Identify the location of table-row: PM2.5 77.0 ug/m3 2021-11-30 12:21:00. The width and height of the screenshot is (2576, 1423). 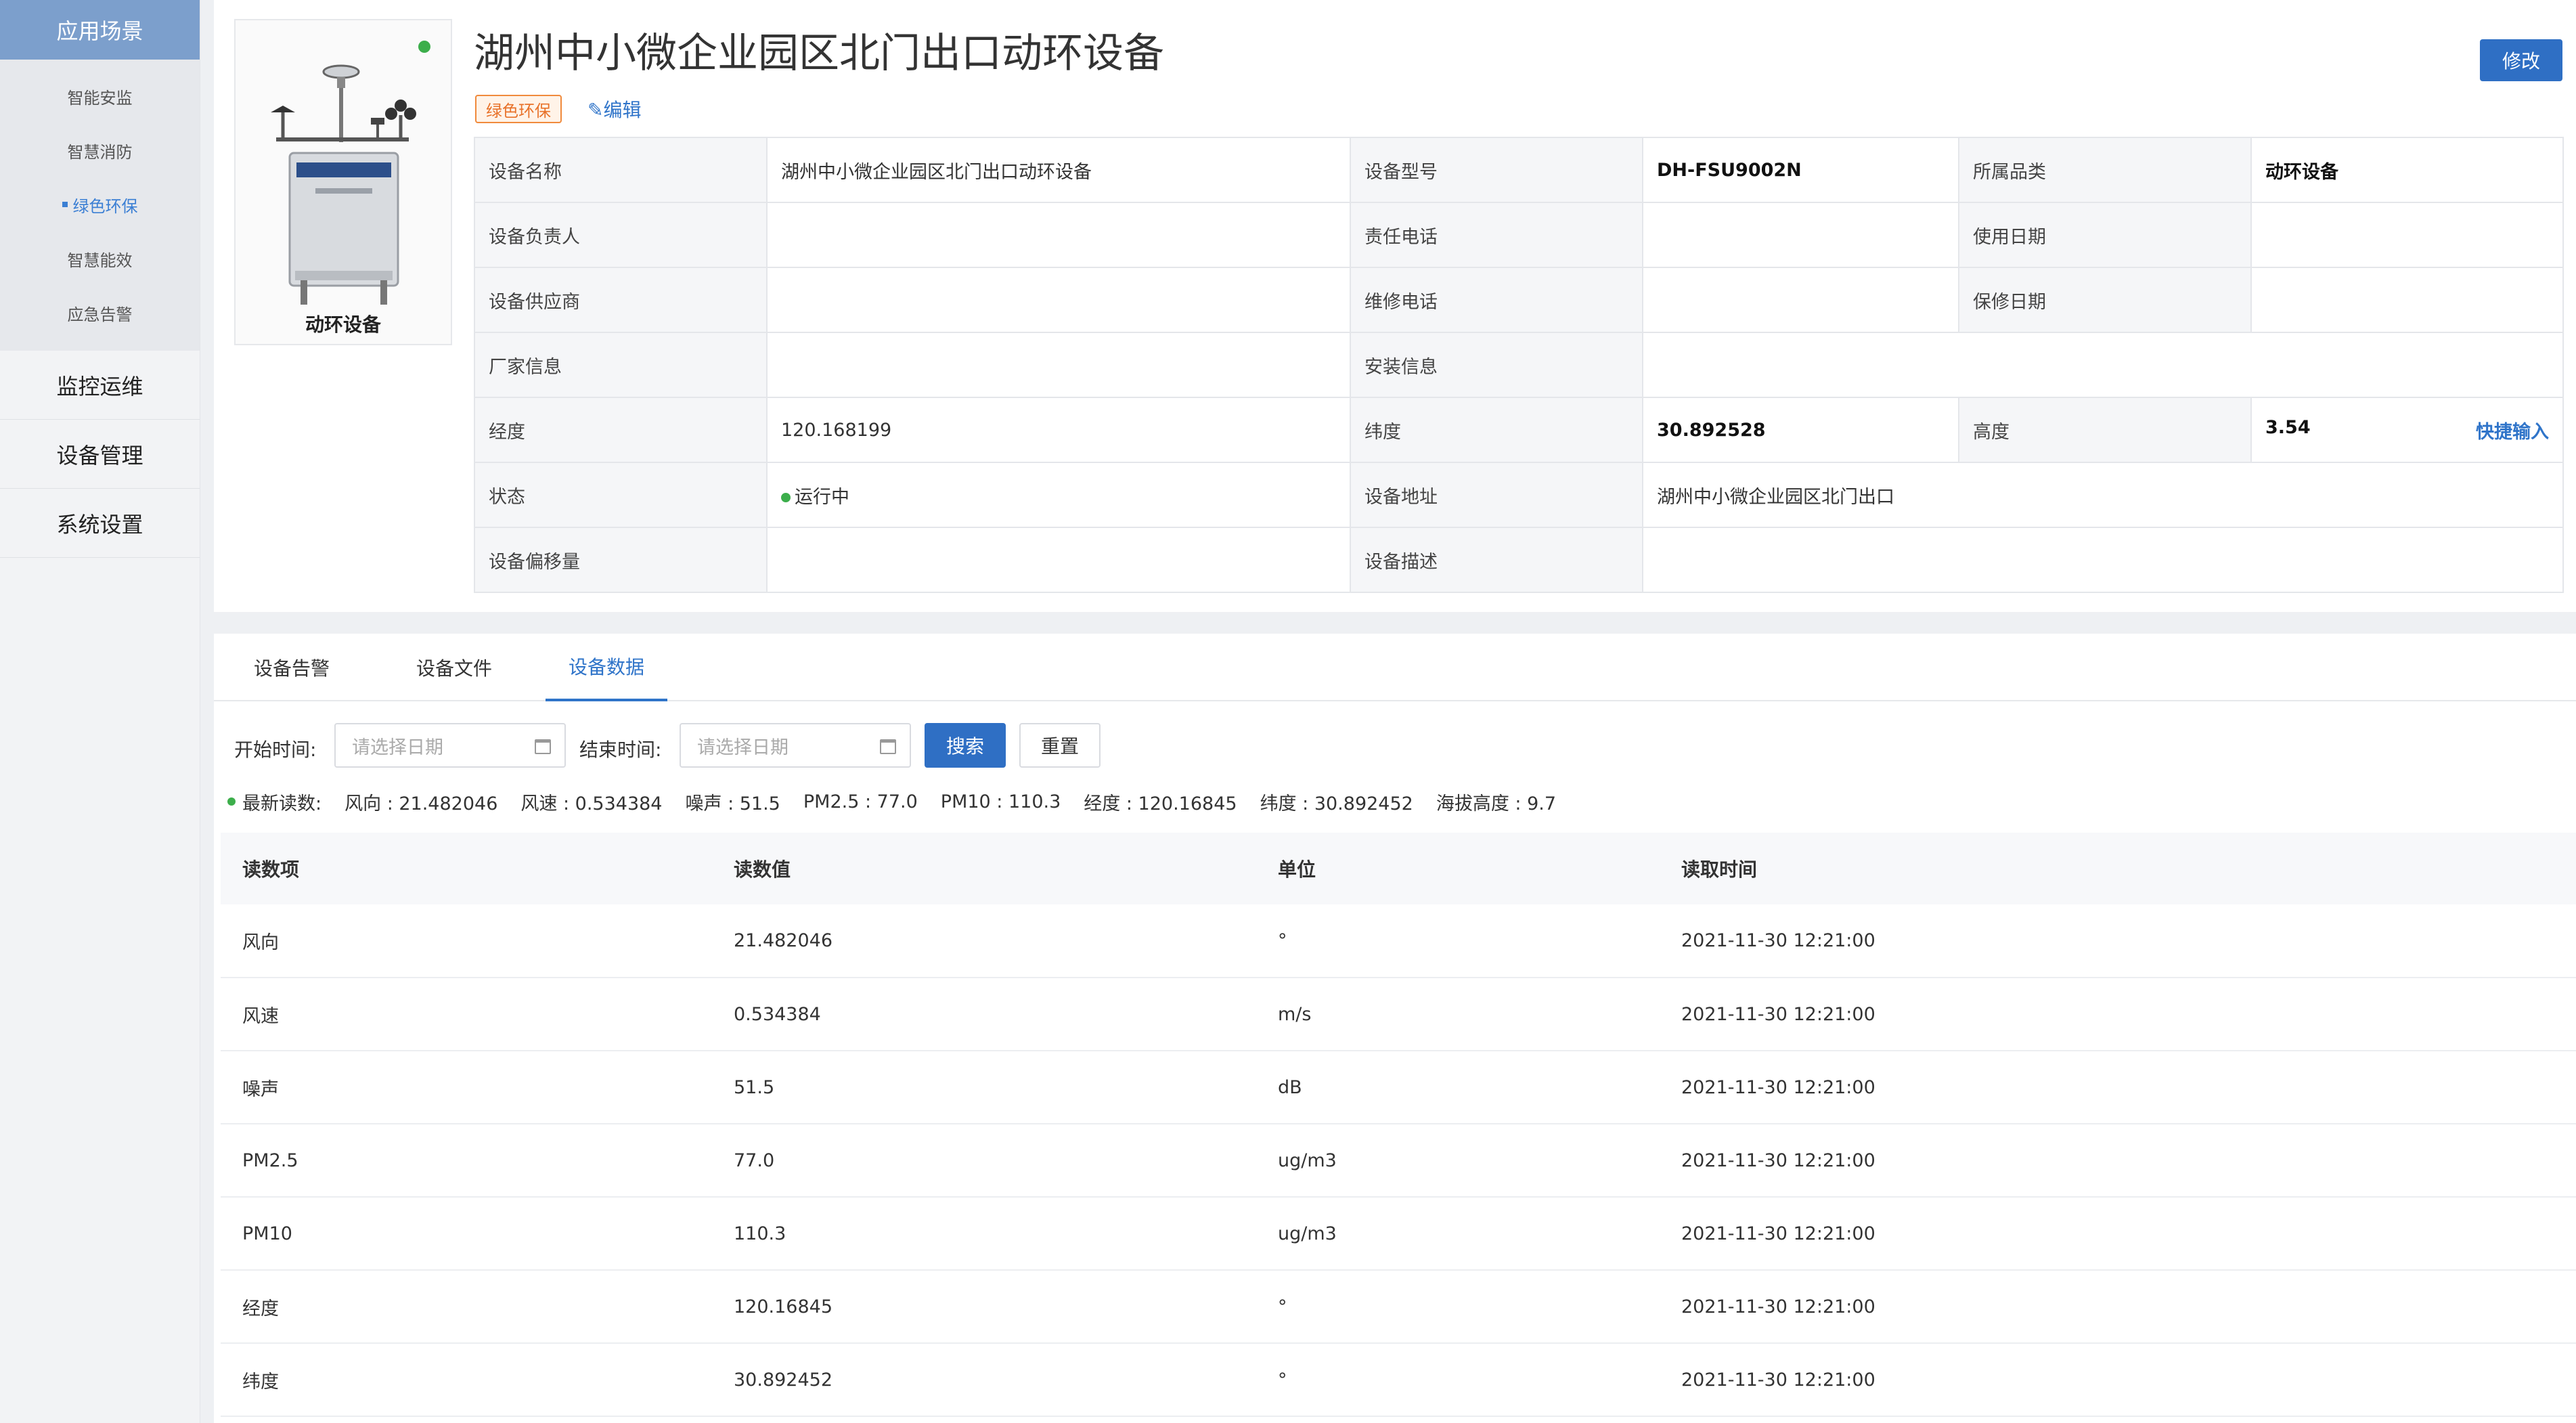
(1398, 1161).